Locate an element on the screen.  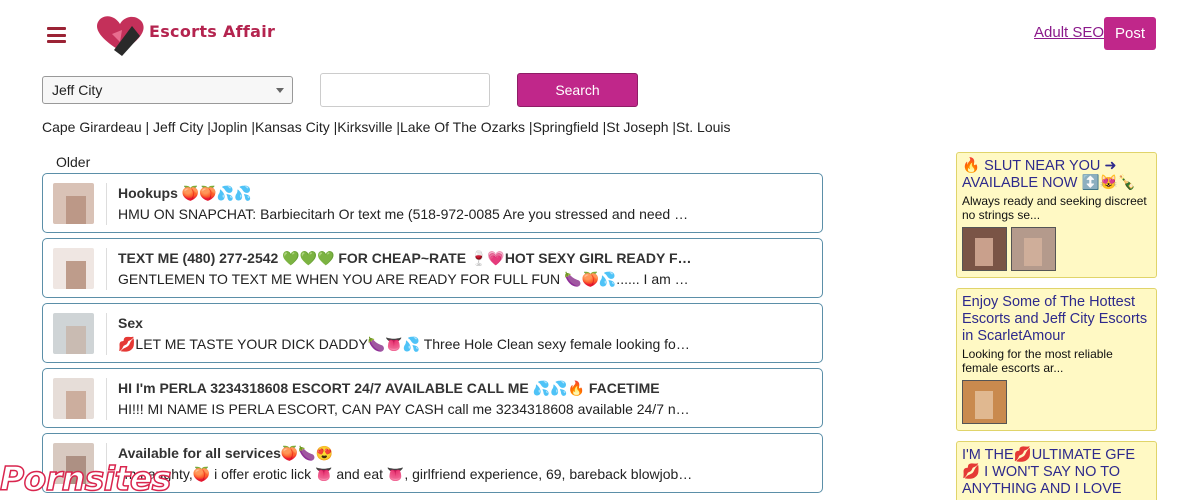
search-input is located at coordinates (405, 90).